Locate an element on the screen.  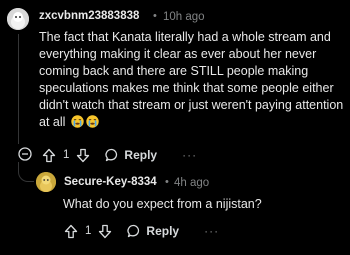
emoji-group is located at coordinates (84, 122).